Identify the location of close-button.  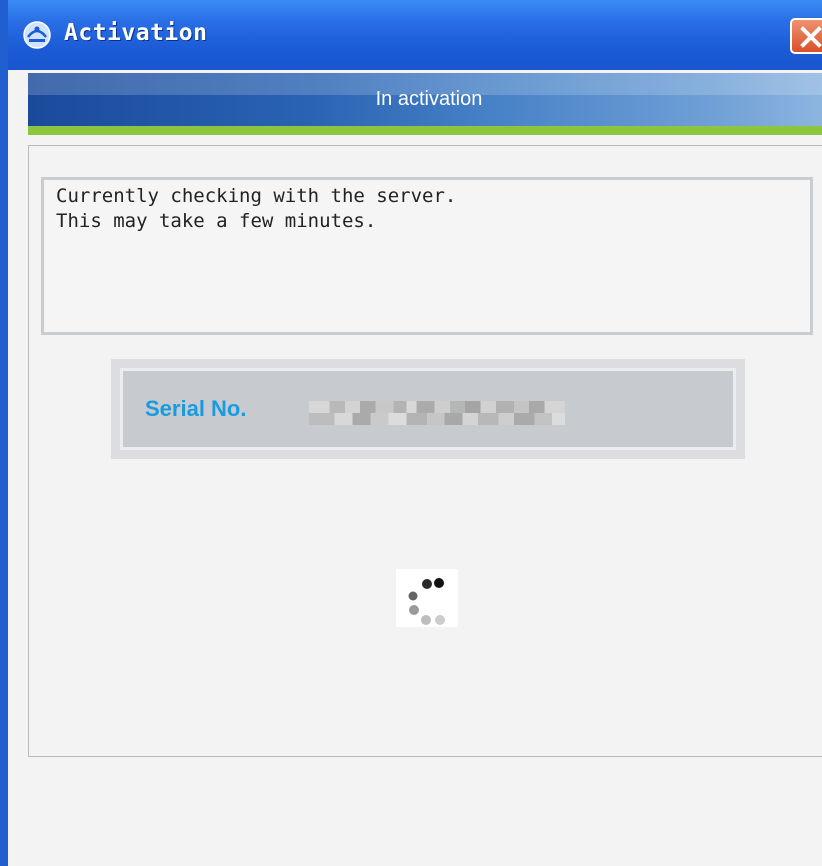
(806, 36).